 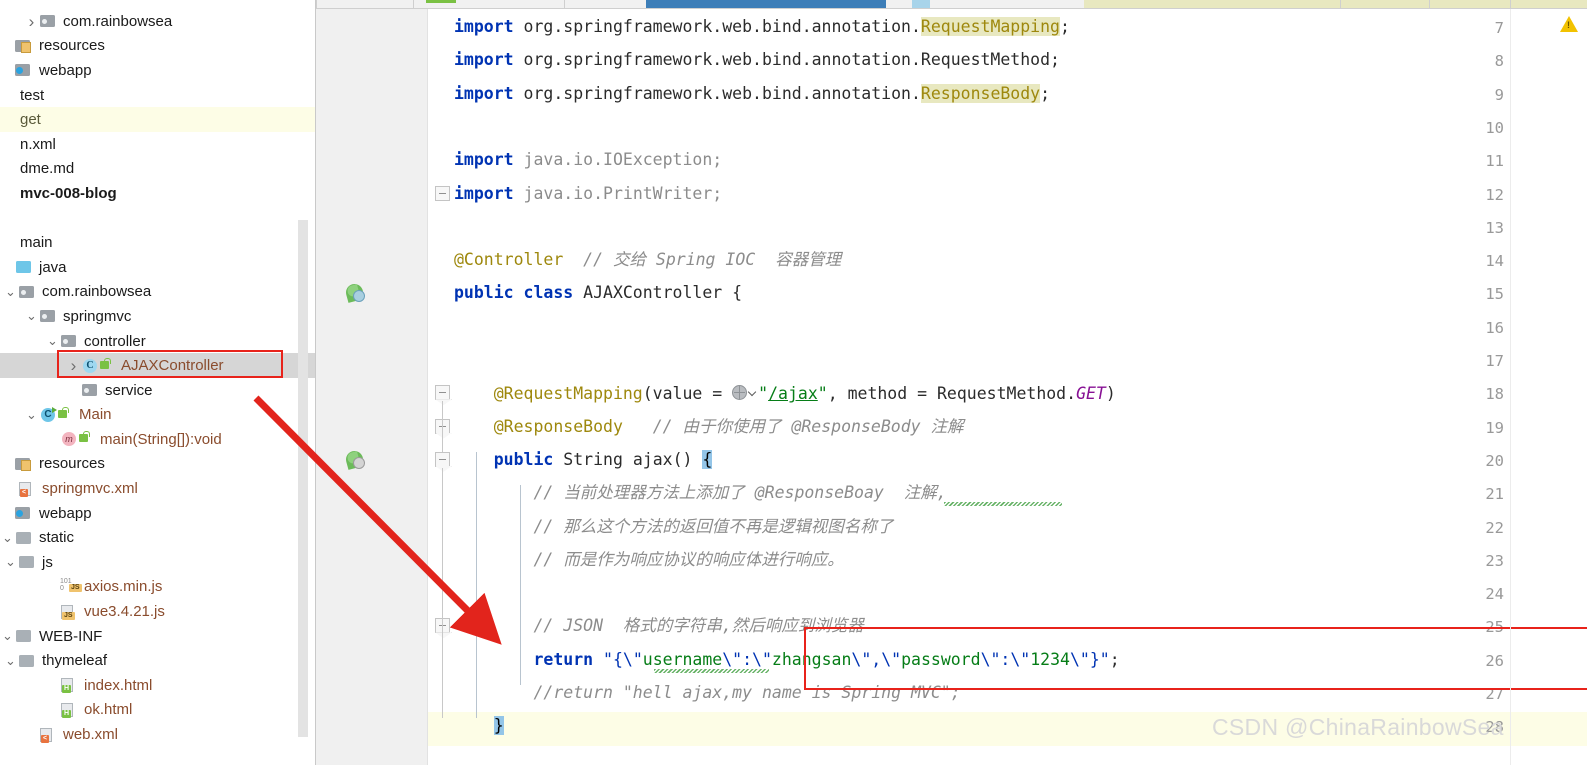 What do you see at coordinates (172, 366) in the screenshot?
I see `tree-item-label: AJAXController` at bounding box center [172, 366].